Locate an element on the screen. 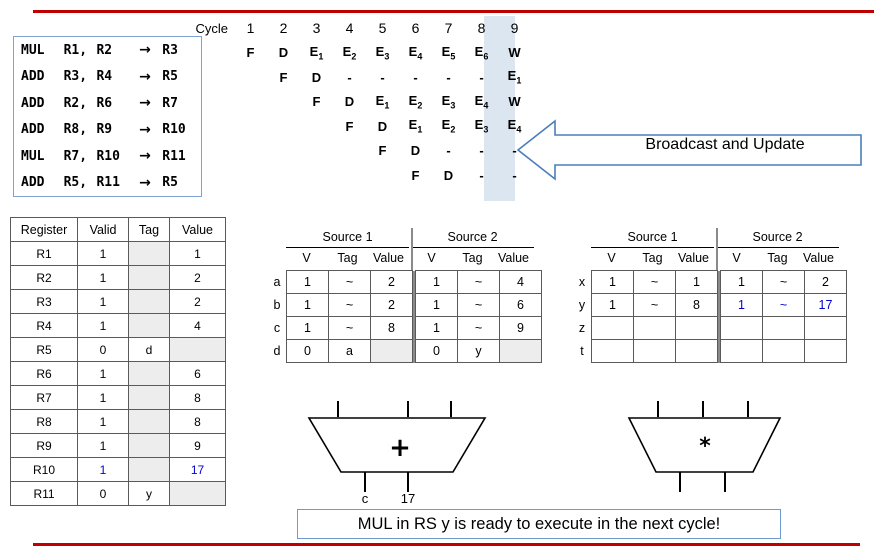 The width and height of the screenshot is (874, 554). instruction-src1: R2, is located at coordinates (75, 103).